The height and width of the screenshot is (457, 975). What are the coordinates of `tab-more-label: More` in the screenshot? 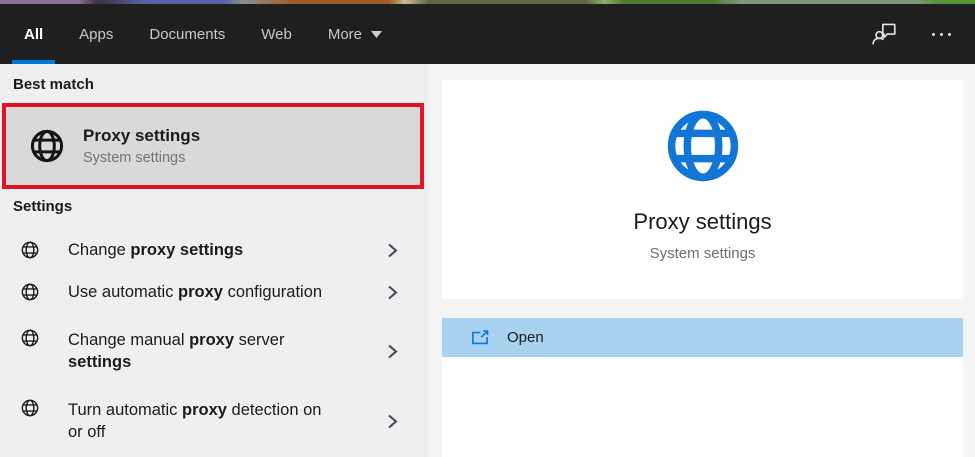 It's located at (345, 34).